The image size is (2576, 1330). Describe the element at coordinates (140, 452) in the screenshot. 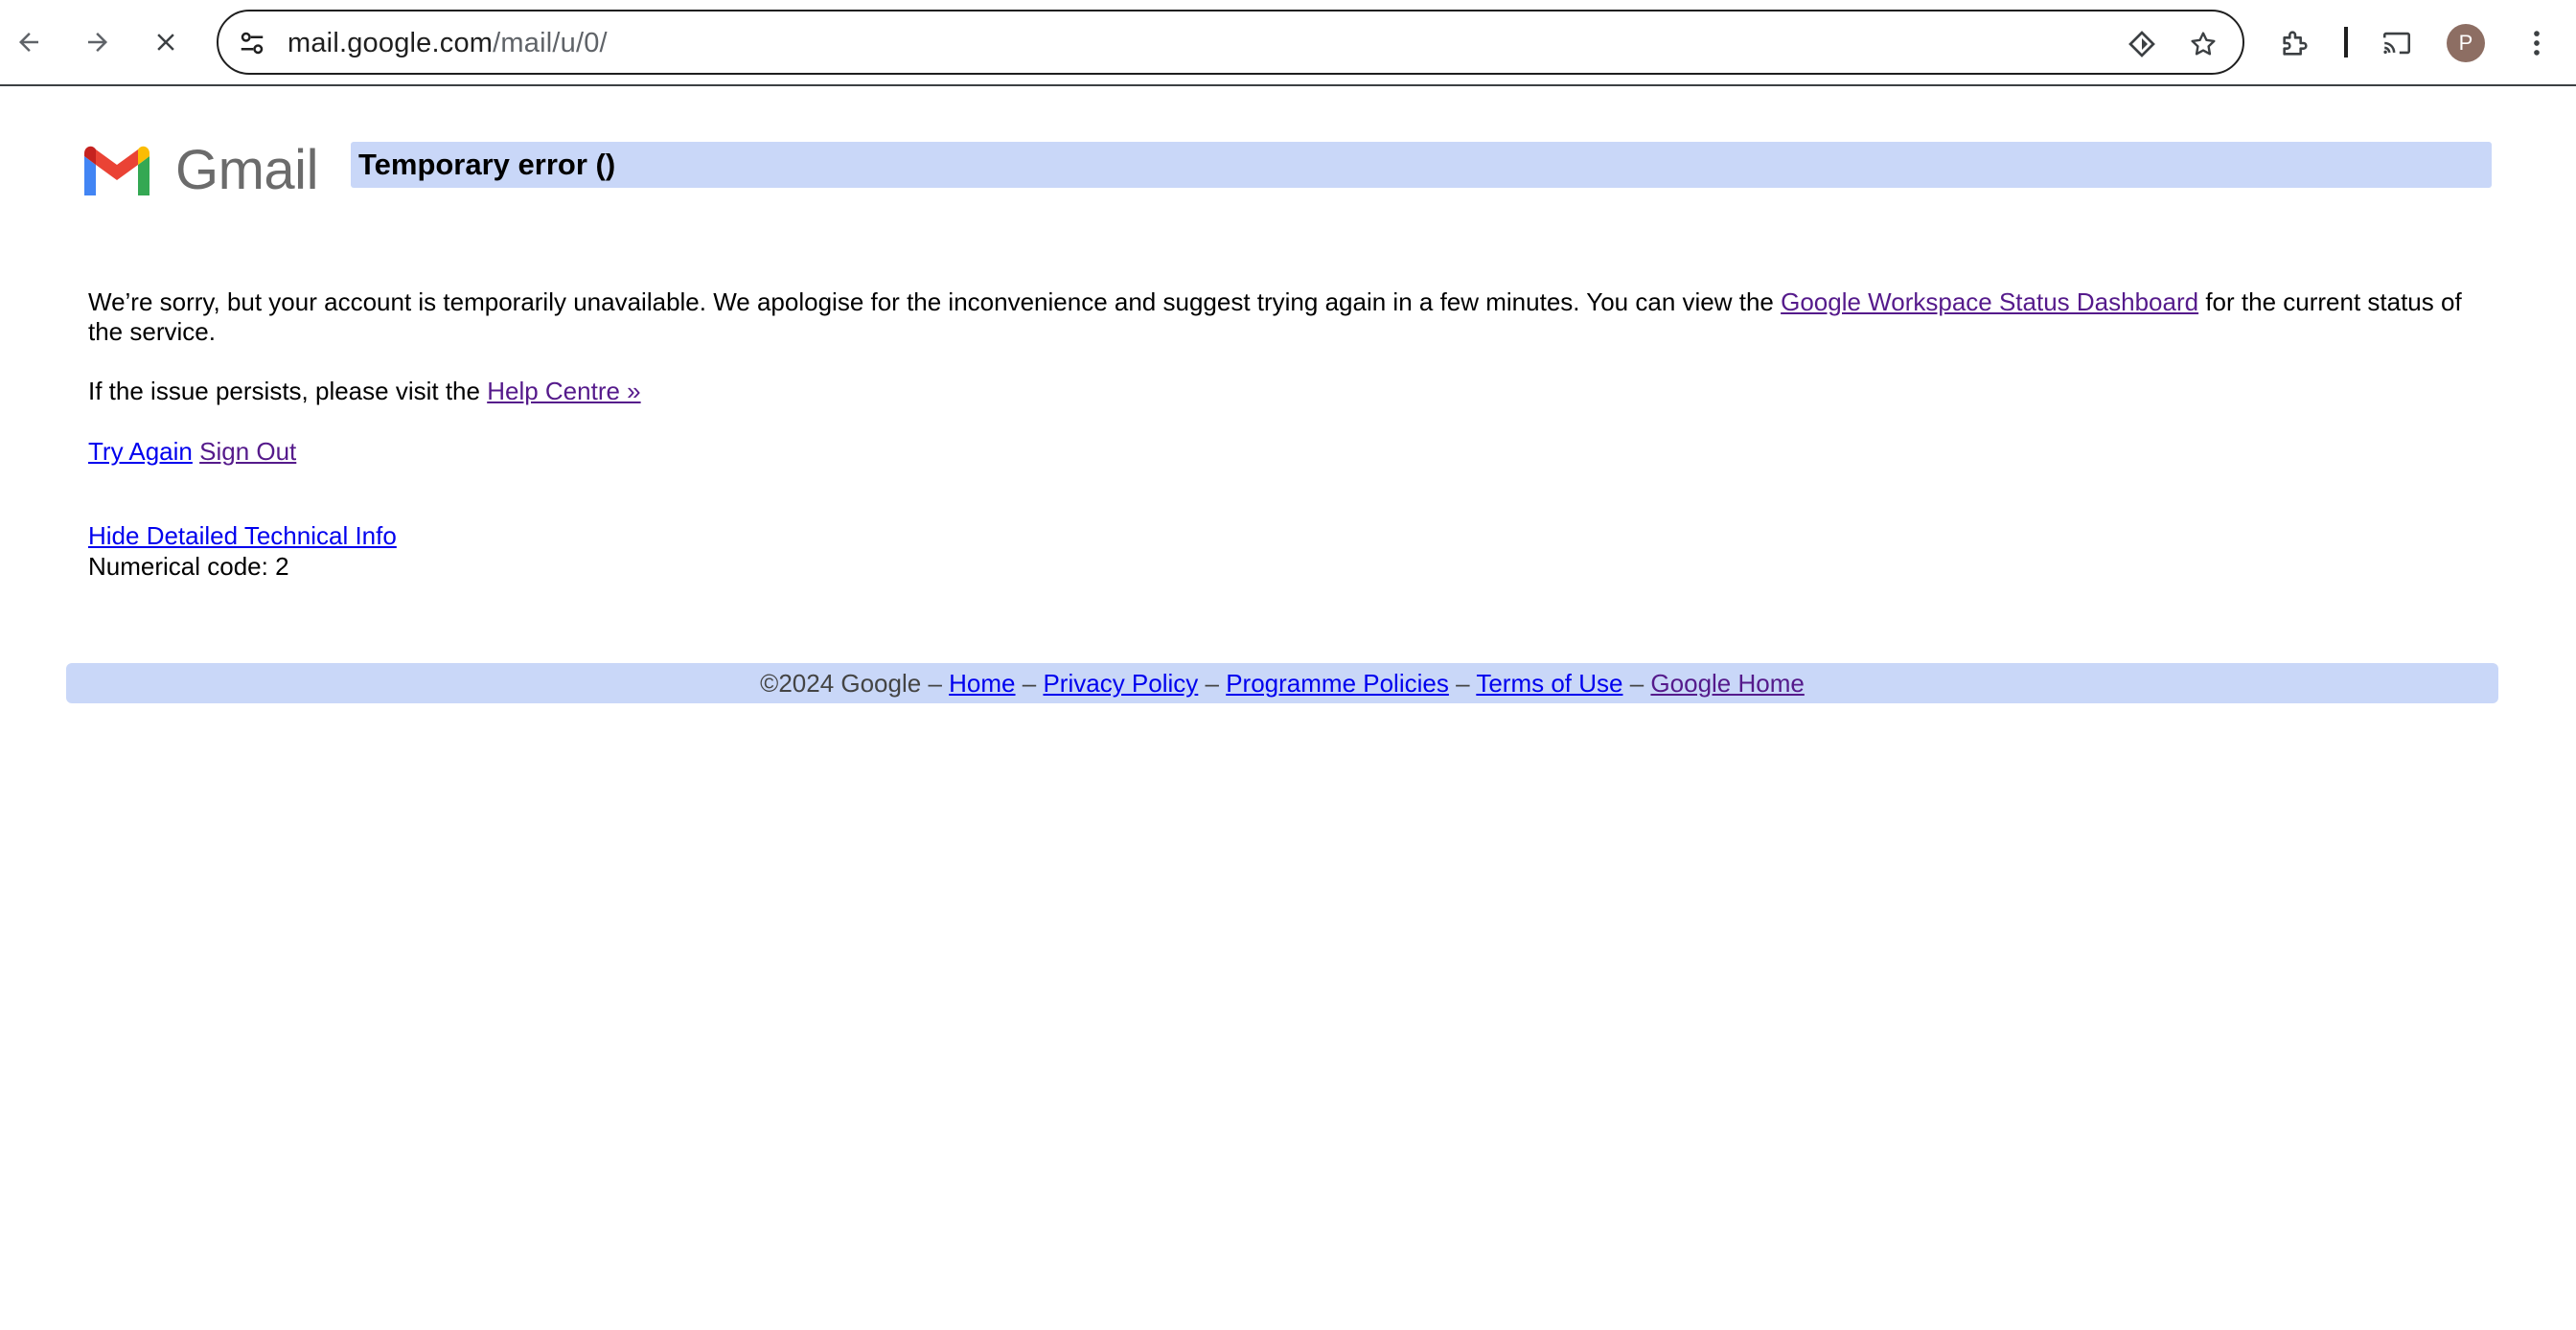

I see `try-again-link: Try Again` at that location.